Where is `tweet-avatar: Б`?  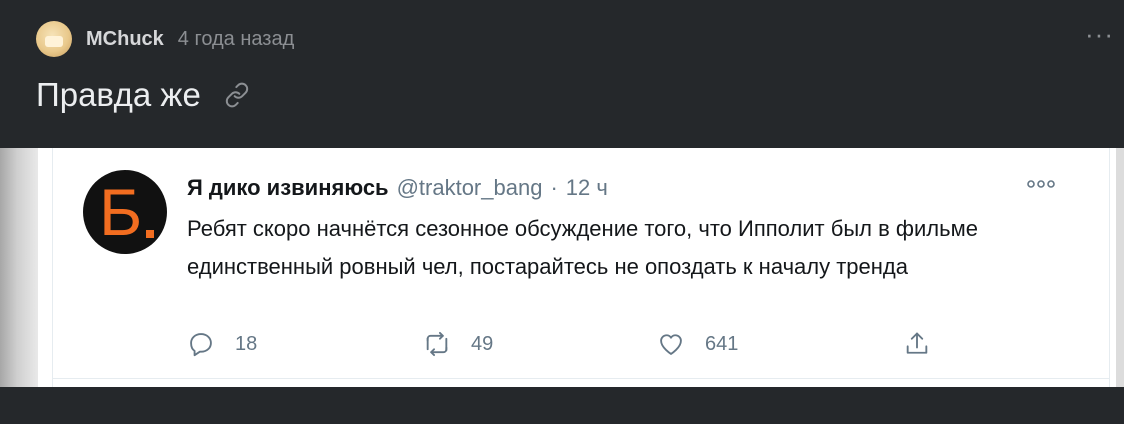
tweet-avatar: Б is located at coordinates (125, 212).